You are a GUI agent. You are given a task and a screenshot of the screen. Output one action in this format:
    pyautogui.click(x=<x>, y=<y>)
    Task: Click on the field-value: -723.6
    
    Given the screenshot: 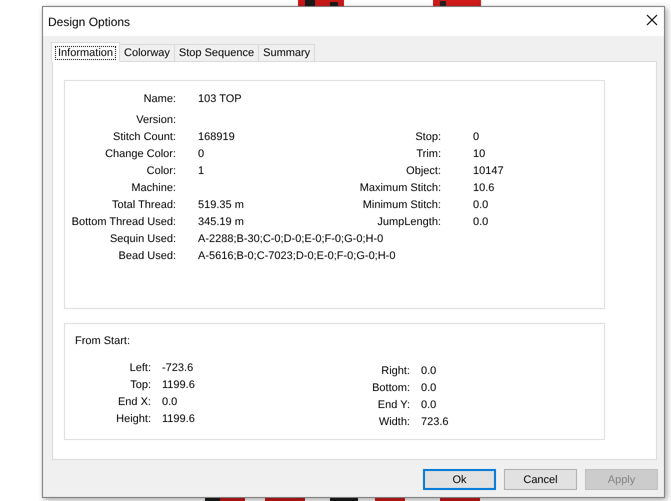 What is the action you would take?
    pyautogui.click(x=178, y=368)
    